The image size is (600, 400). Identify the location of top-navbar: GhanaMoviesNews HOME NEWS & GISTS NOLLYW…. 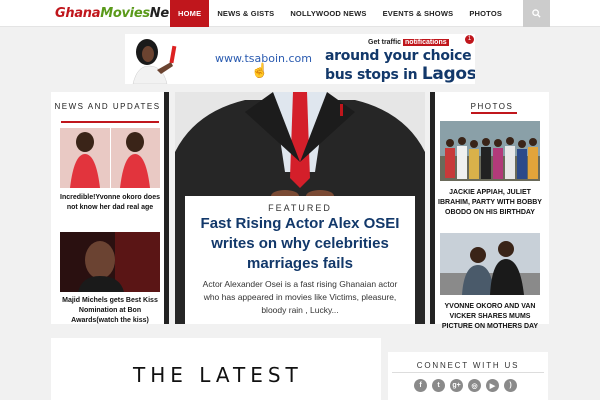
(300, 13).